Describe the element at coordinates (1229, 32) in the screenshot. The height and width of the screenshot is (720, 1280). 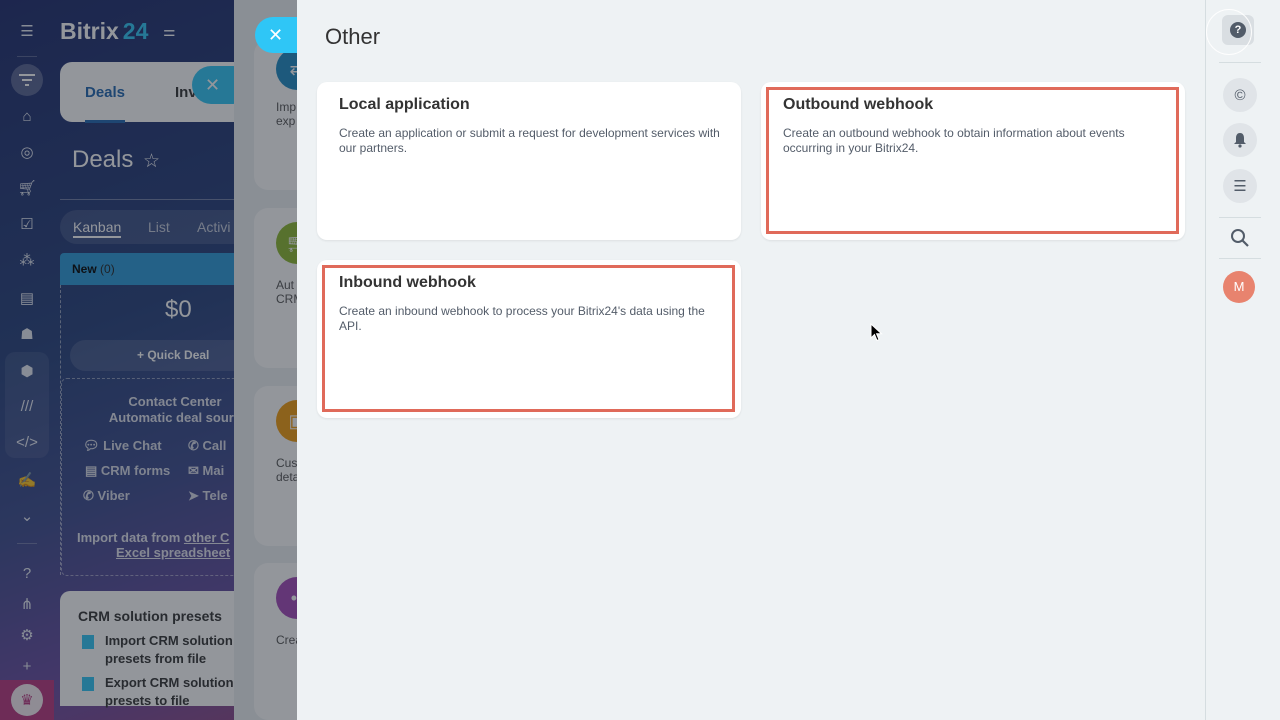
I see `help-focus-ring` at that location.